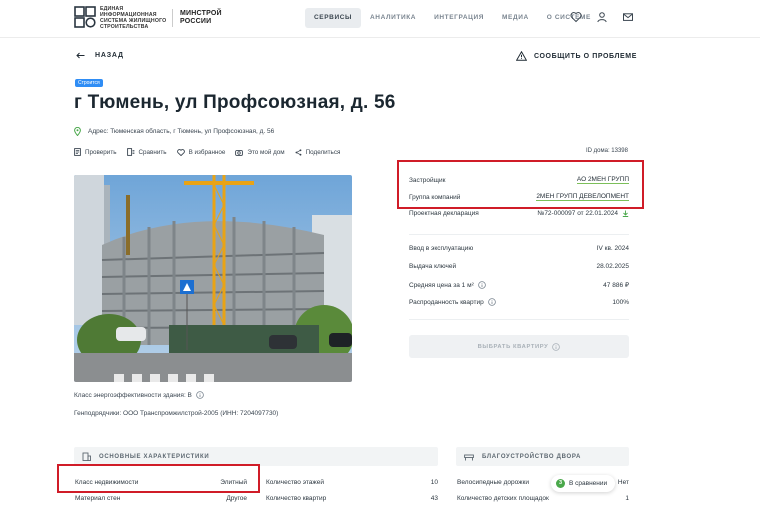 This screenshot has height=506, width=760. I want to click on header-icons, so click(602, 17).